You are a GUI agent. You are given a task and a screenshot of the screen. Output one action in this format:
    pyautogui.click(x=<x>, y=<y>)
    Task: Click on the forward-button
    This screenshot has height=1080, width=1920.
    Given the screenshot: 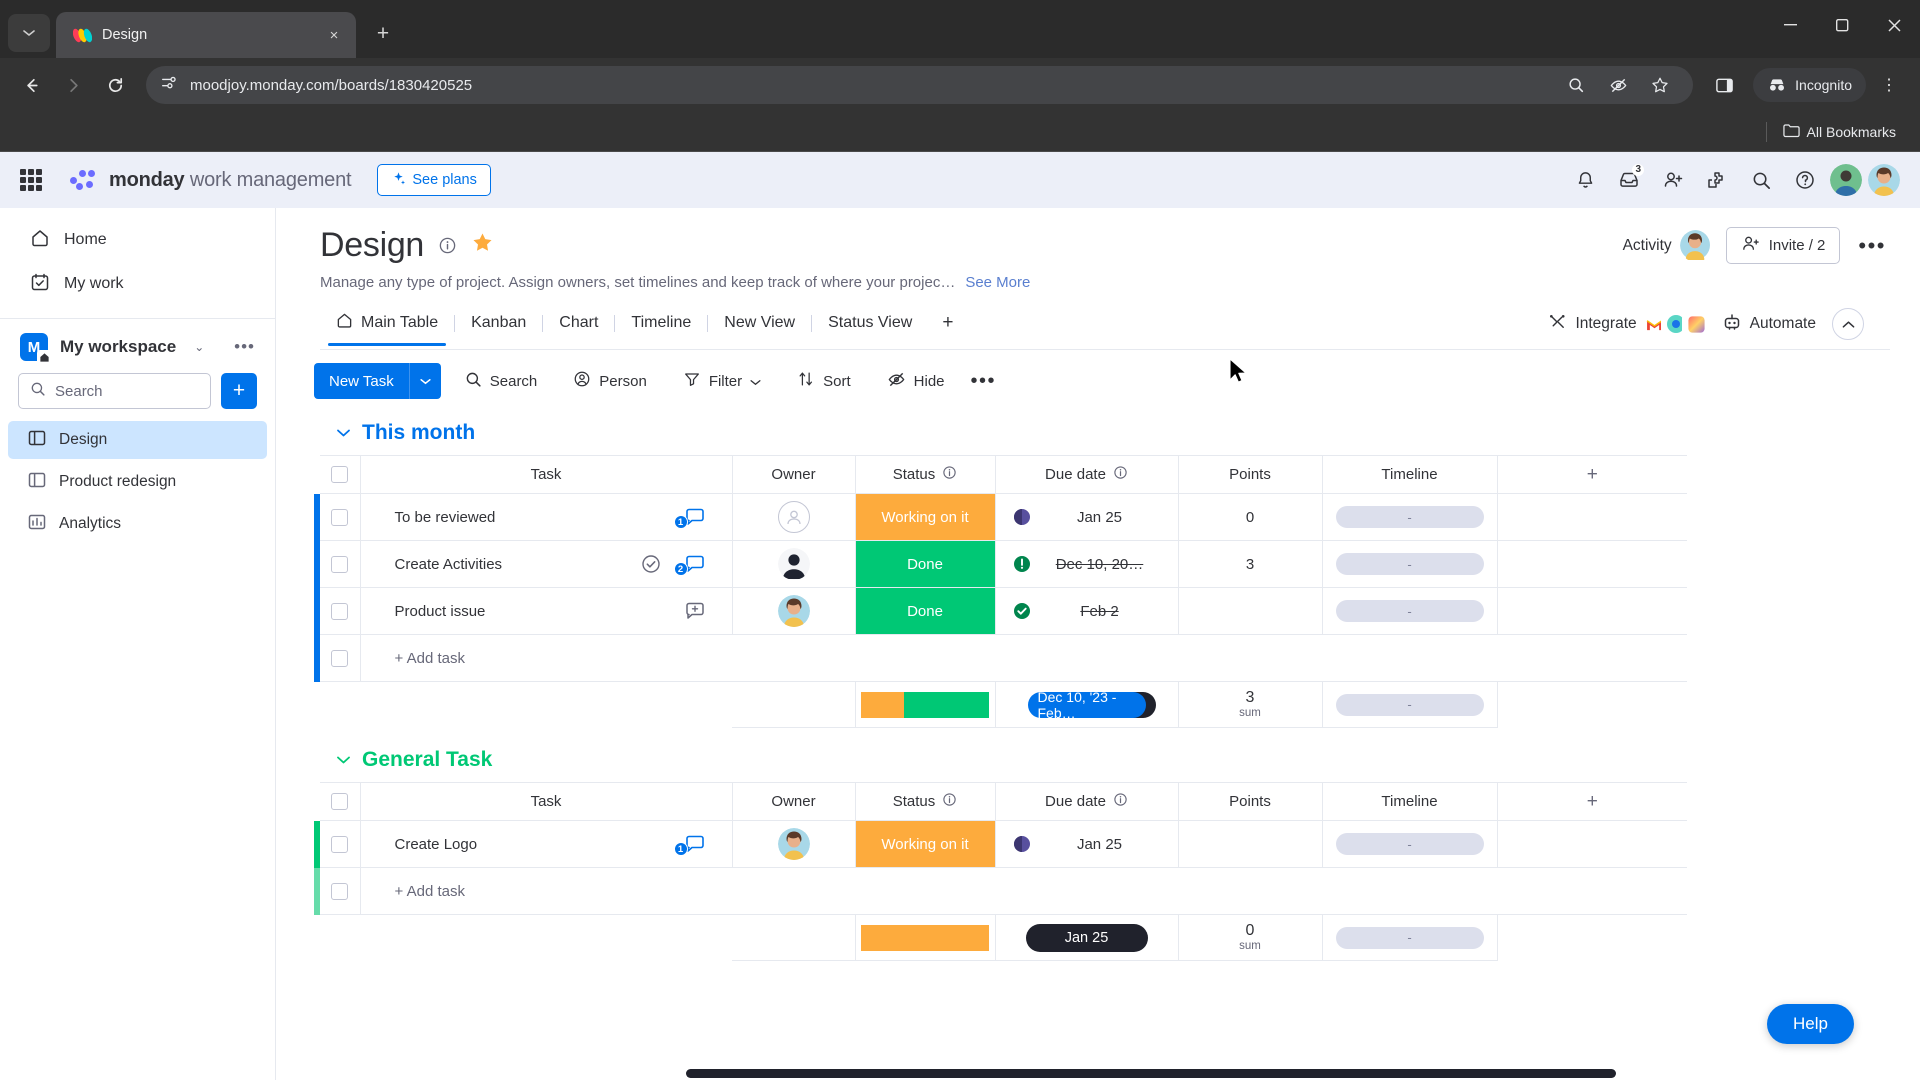 What is the action you would take?
    pyautogui.click(x=73, y=85)
    